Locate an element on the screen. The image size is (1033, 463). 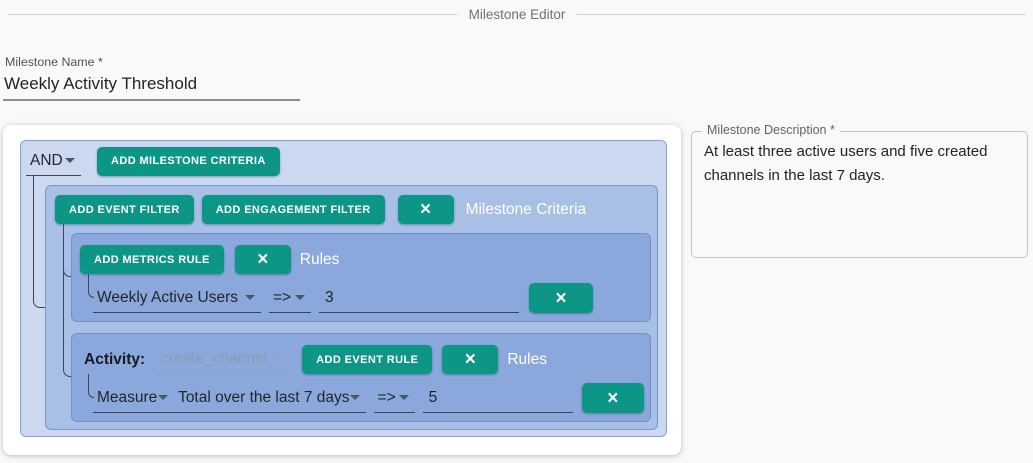
activity-select: create_channel is located at coordinates (223, 360).